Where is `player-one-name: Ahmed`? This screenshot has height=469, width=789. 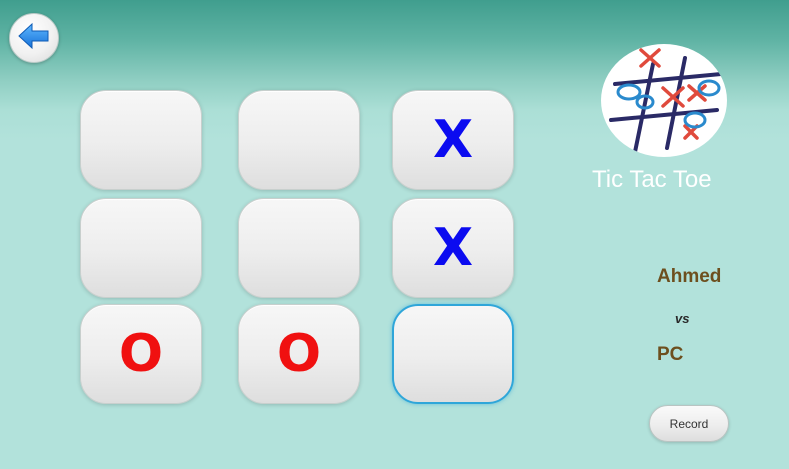
player-one-name: Ahmed is located at coordinates (689, 276).